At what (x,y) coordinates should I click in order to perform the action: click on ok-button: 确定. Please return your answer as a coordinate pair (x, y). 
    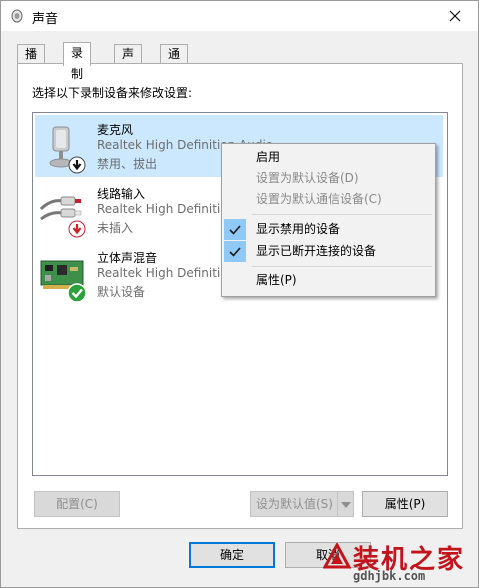
    Looking at the image, I should click on (232, 555).